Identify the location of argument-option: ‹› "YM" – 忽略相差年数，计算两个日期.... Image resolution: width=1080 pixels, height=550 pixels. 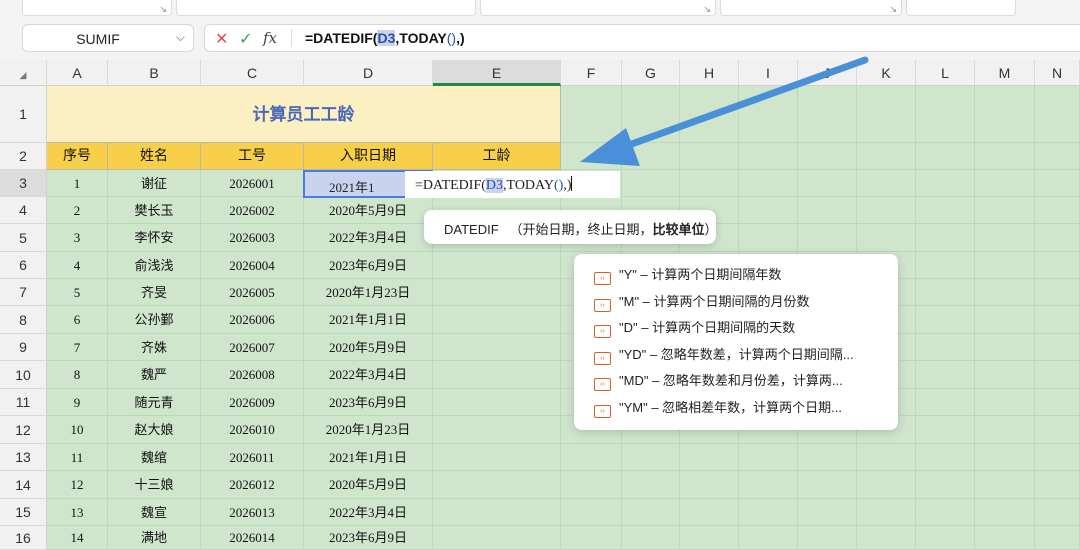
(718, 408).